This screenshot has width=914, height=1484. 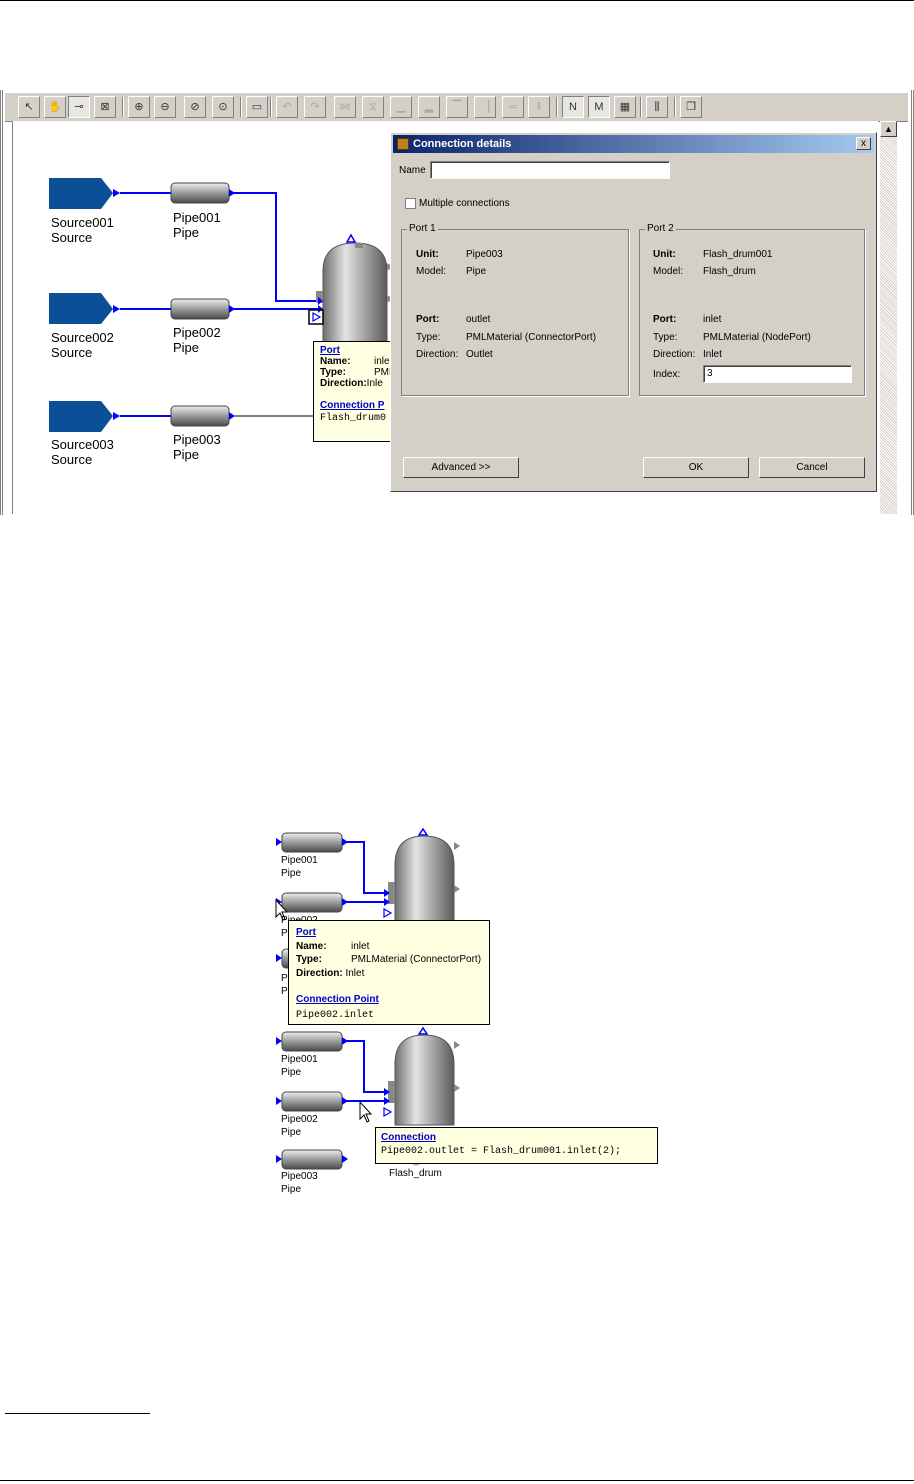 What do you see at coordinates (408, 1137) in the screenshot?
I see `tooltip3-heading: Connection` at bounding box center [408, 1137].